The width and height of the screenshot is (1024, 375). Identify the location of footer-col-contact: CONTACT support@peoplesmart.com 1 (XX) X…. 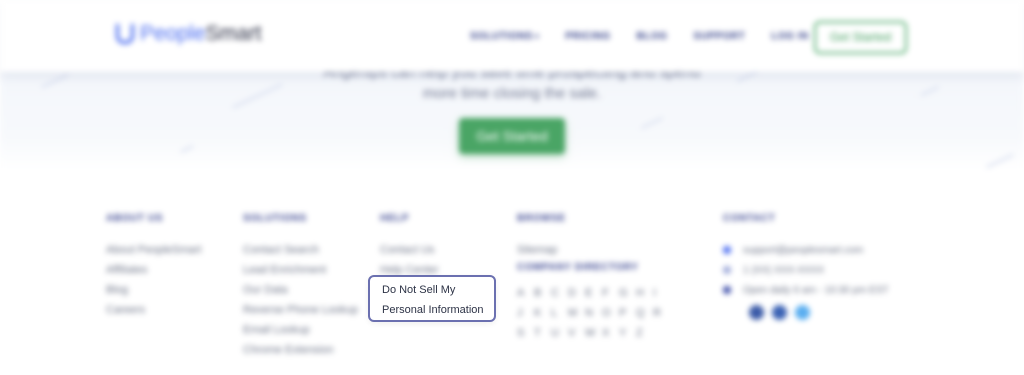
(806, 266).